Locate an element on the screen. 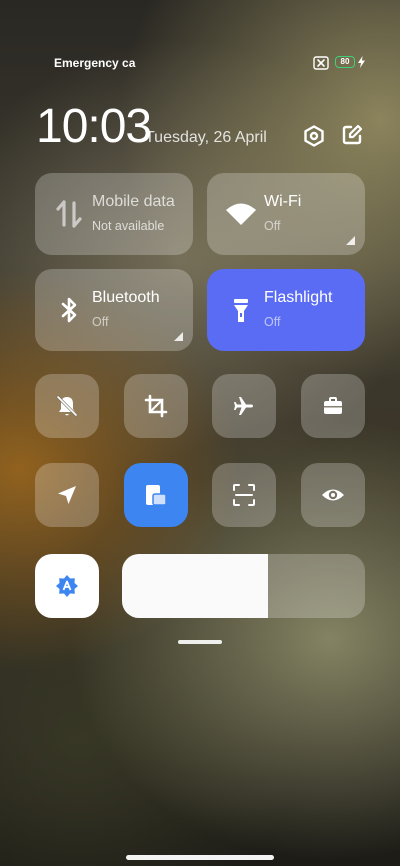 The image size is (400, 866). airplane-mode-button is located at coordinates (244, 406).